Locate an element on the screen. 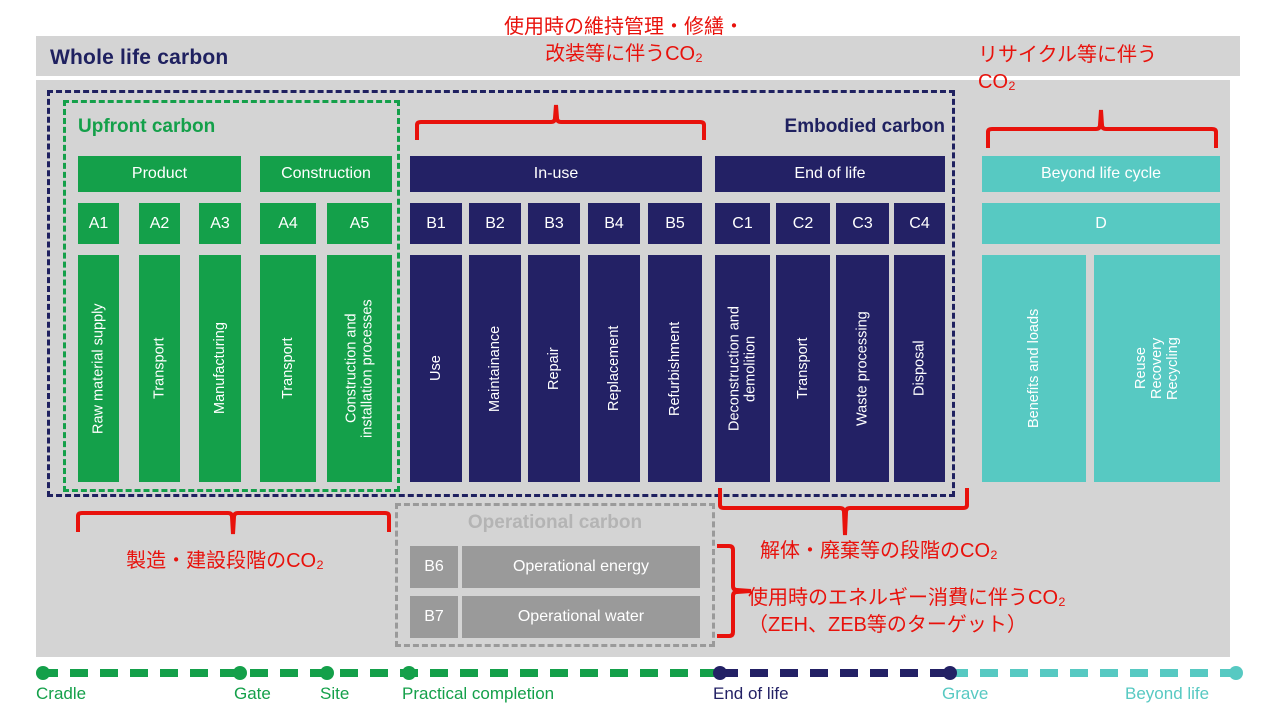 Image resolution: width=1280 pixels, height=720 pixels. annotation-end-of-life-co2: 解体・廃棄等の段階のCO₂ is located at coordinates (879, 551).